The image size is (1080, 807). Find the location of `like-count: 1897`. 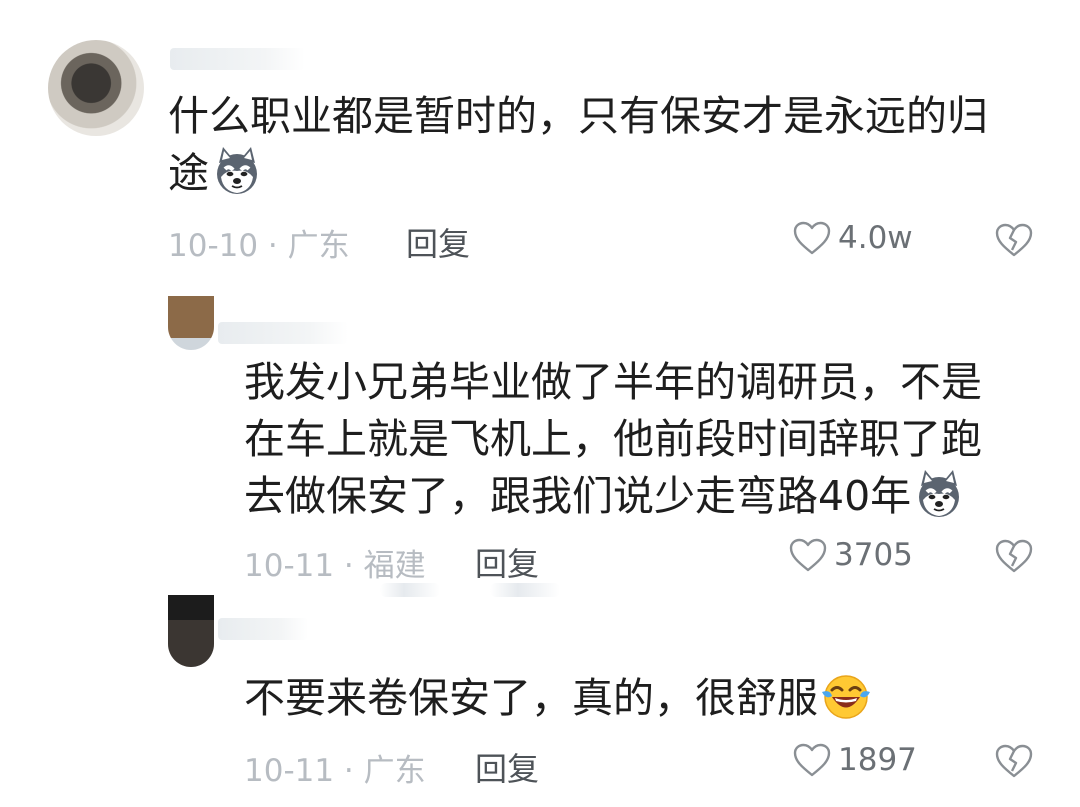

like-count: 1897 is located at coordinates (877, 760).